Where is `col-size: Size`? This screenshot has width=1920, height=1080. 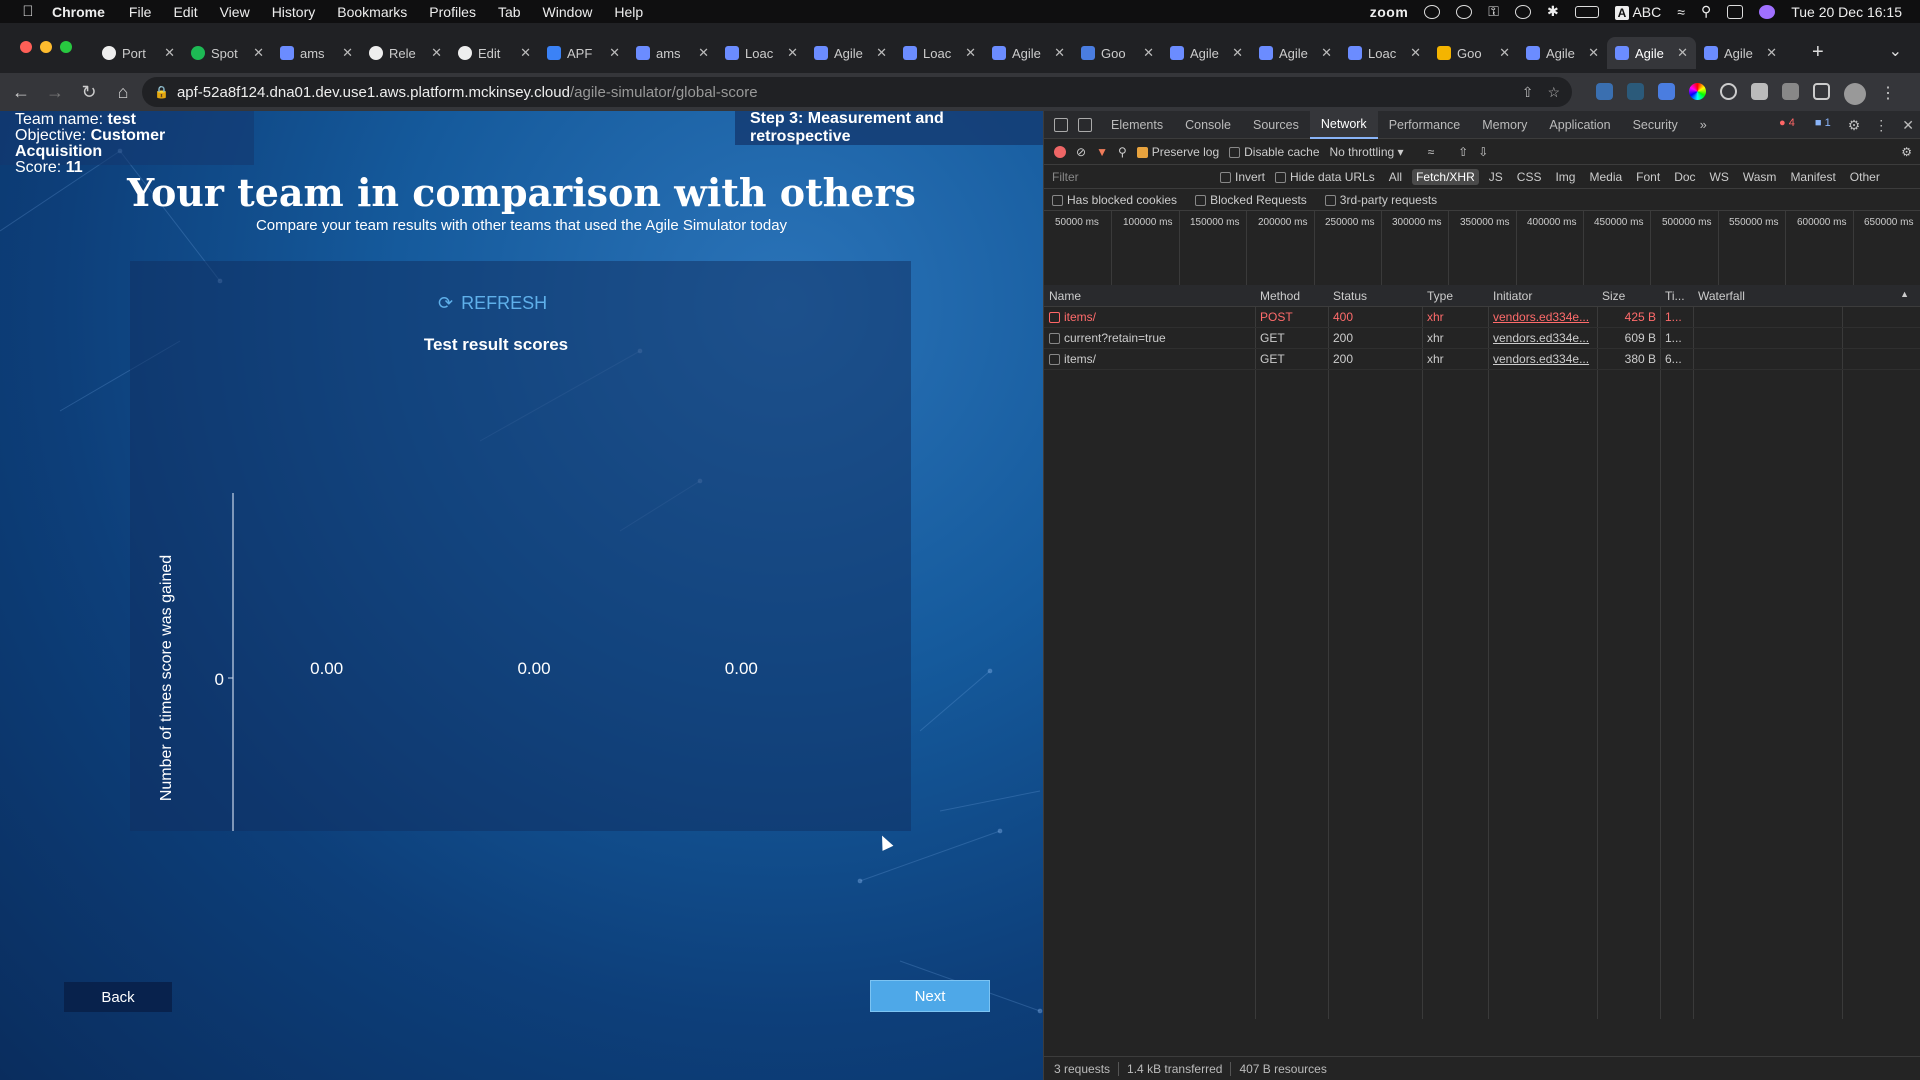
col-size: Size is located at coordinates (1628, 296).